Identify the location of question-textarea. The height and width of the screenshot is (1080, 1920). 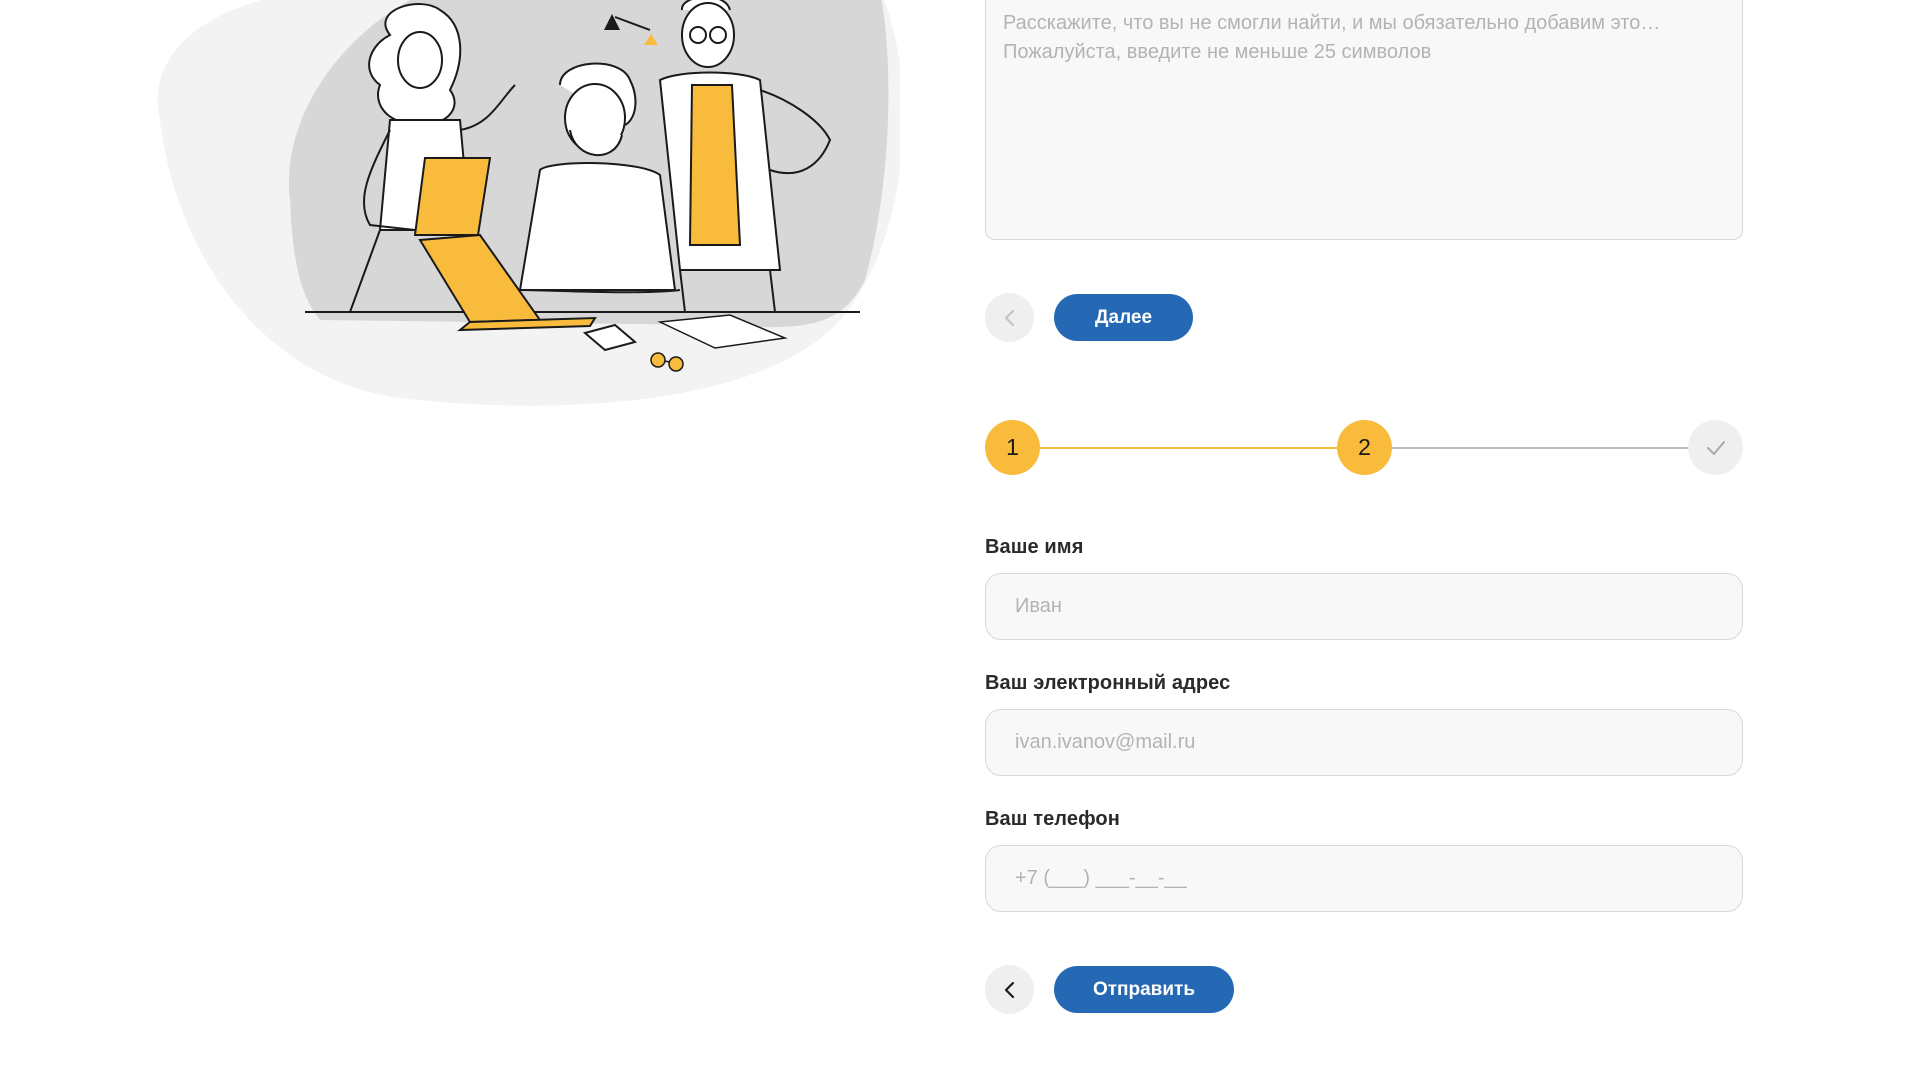
(1364, 120).